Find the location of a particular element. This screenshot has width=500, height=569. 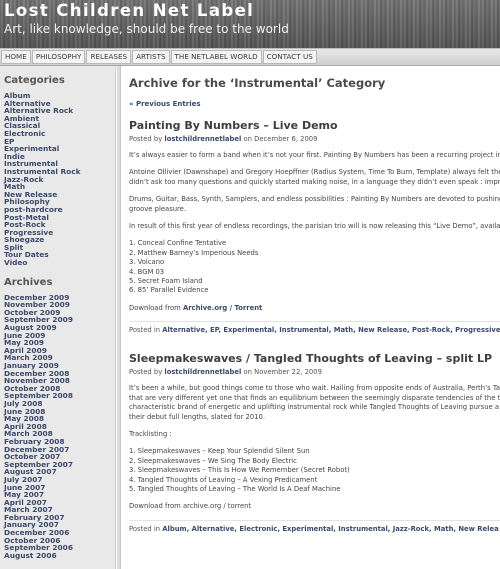

archive-title: Archive for the ‘Instrumental’ Category is located at coordinates (257, 83).